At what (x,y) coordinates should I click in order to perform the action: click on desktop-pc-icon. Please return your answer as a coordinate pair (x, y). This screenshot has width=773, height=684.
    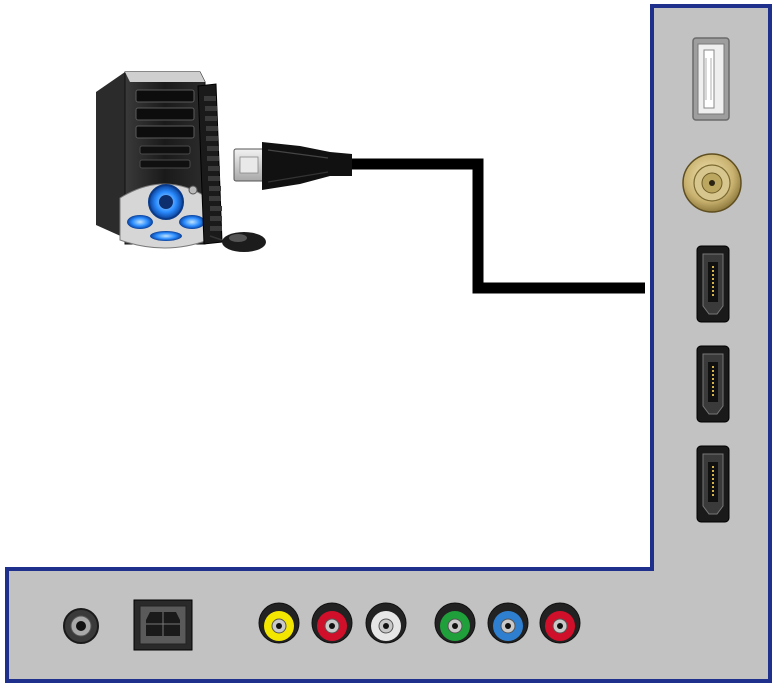
    Looking at the image, I should click on (152, 160).